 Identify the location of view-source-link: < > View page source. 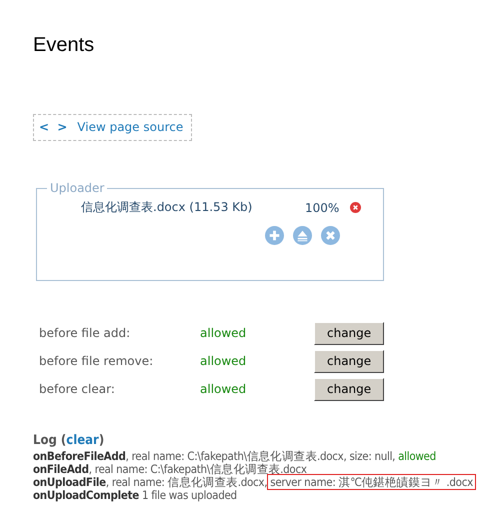
(112, 127).